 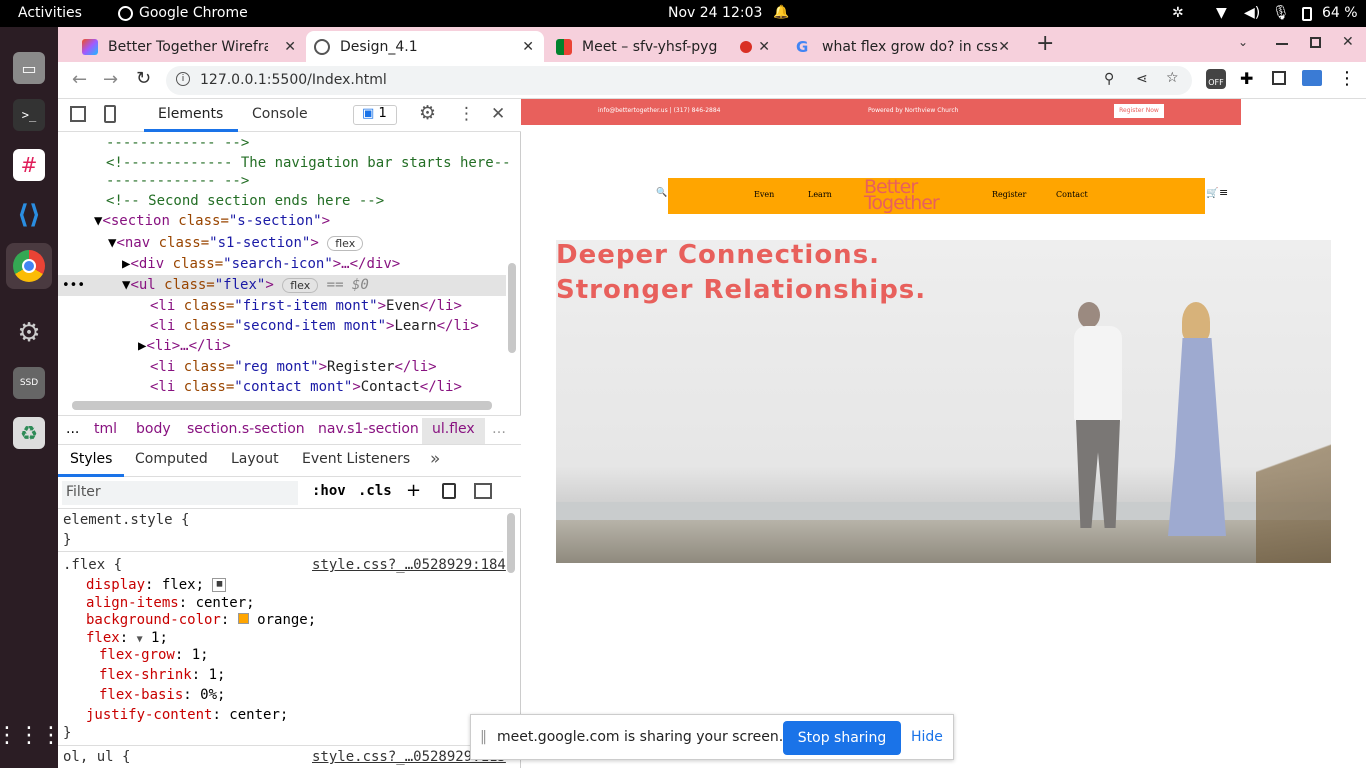 What do you see at coordinates (31, 735) in the screenshot?
I see `show-apps-icon: ⋮⋮⋮` at bounding box center [31, 735].